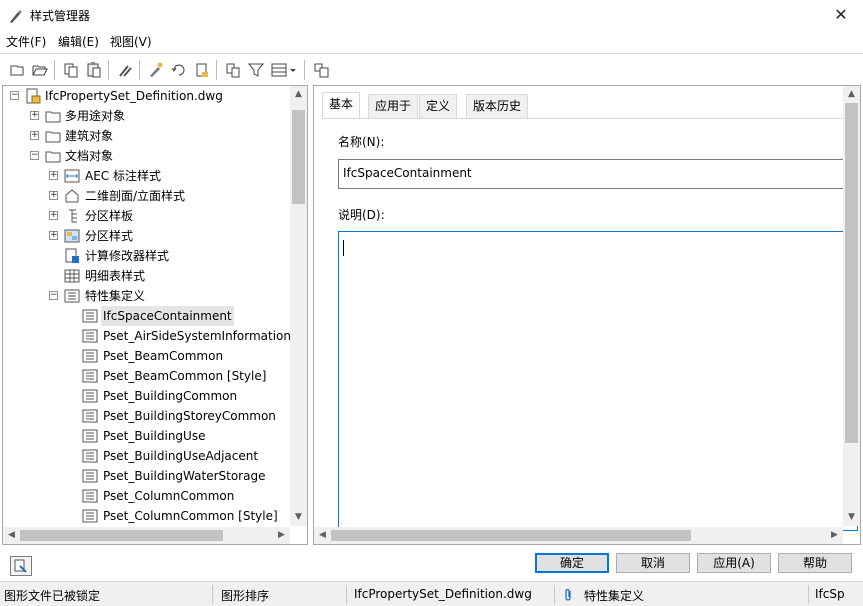 The width and height of the screenshot is (863, 606). Describe the element at coordinates (125, 70) in the screenshot. I see `purge-icon` at that location.